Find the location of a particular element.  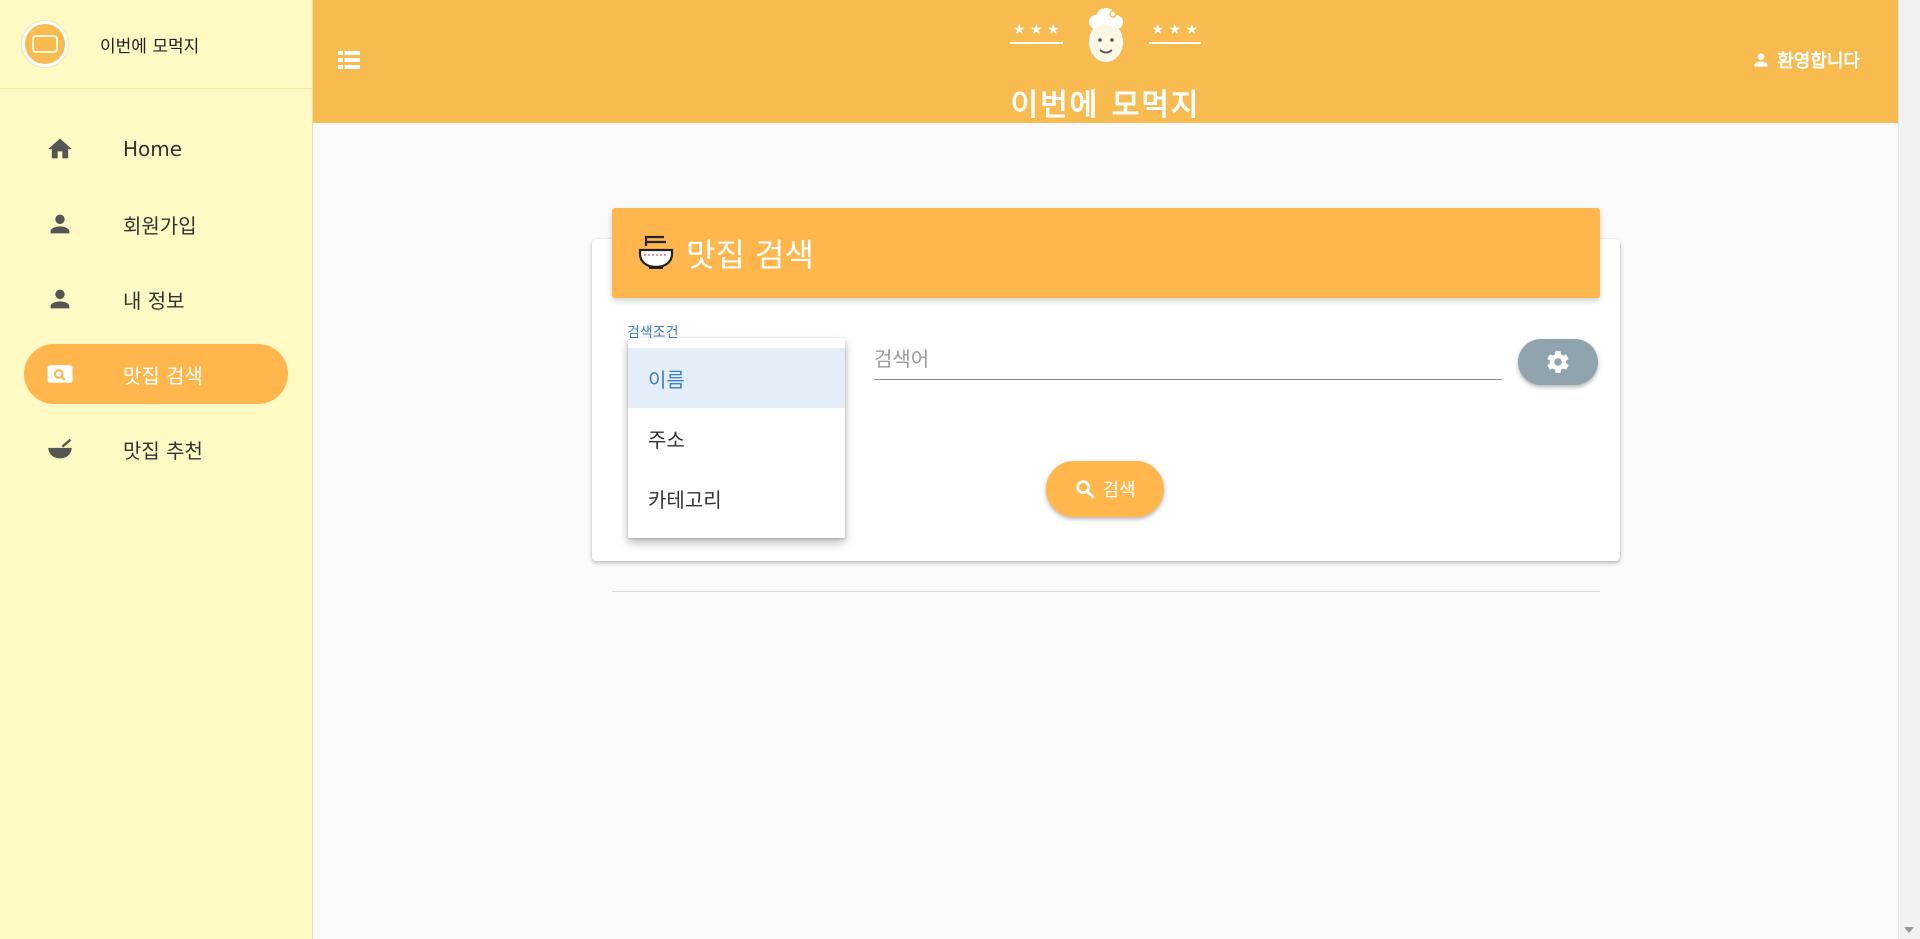

divider is located at coordinates (1106, 591).